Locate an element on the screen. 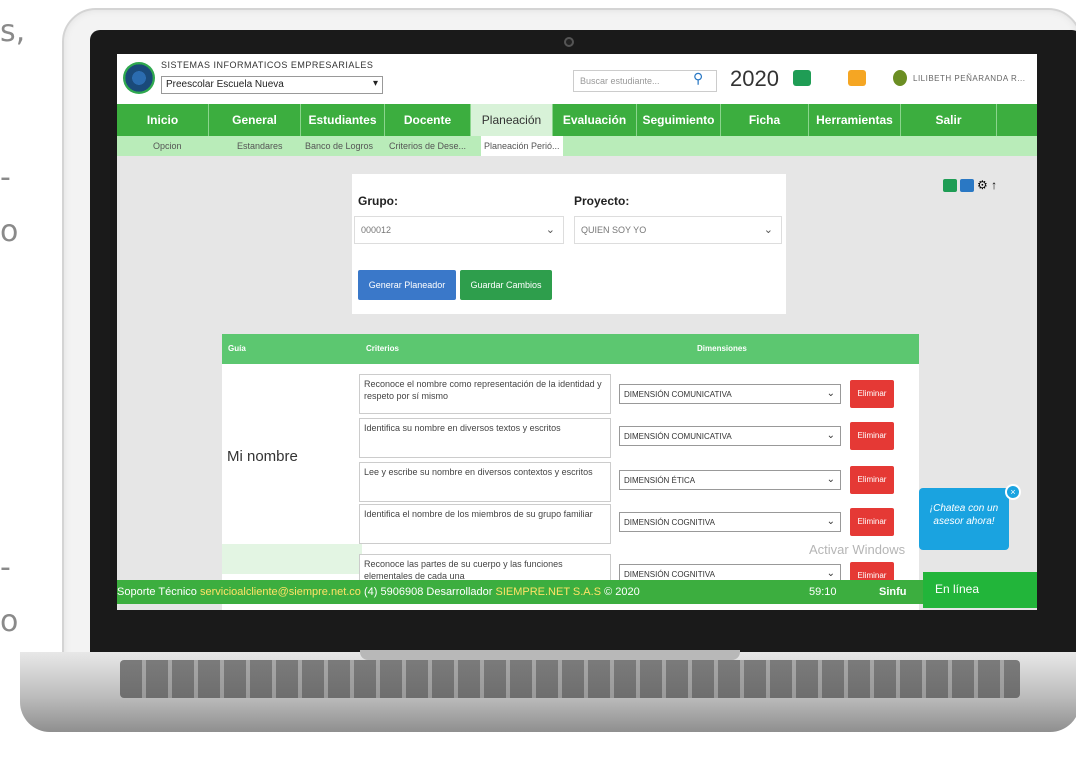 The height and width of the screenshot is (761, 1076). footer-phone: (4) 5906908 Desarrollador is located at coordinates (428, 592).